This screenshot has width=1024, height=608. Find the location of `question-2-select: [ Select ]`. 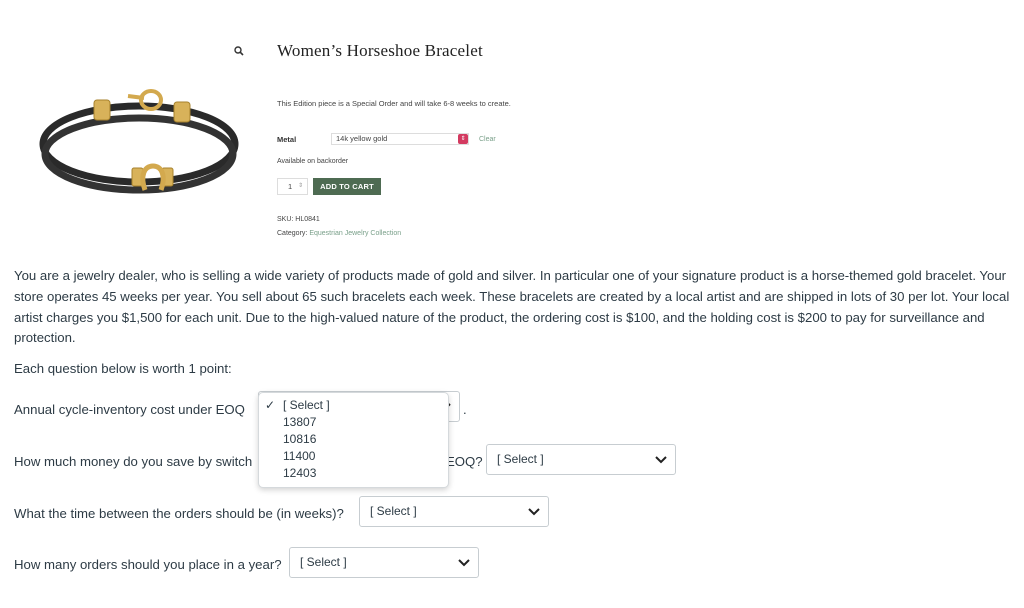

question-2-select: [ Select ] is located at coordinates (581, 459).